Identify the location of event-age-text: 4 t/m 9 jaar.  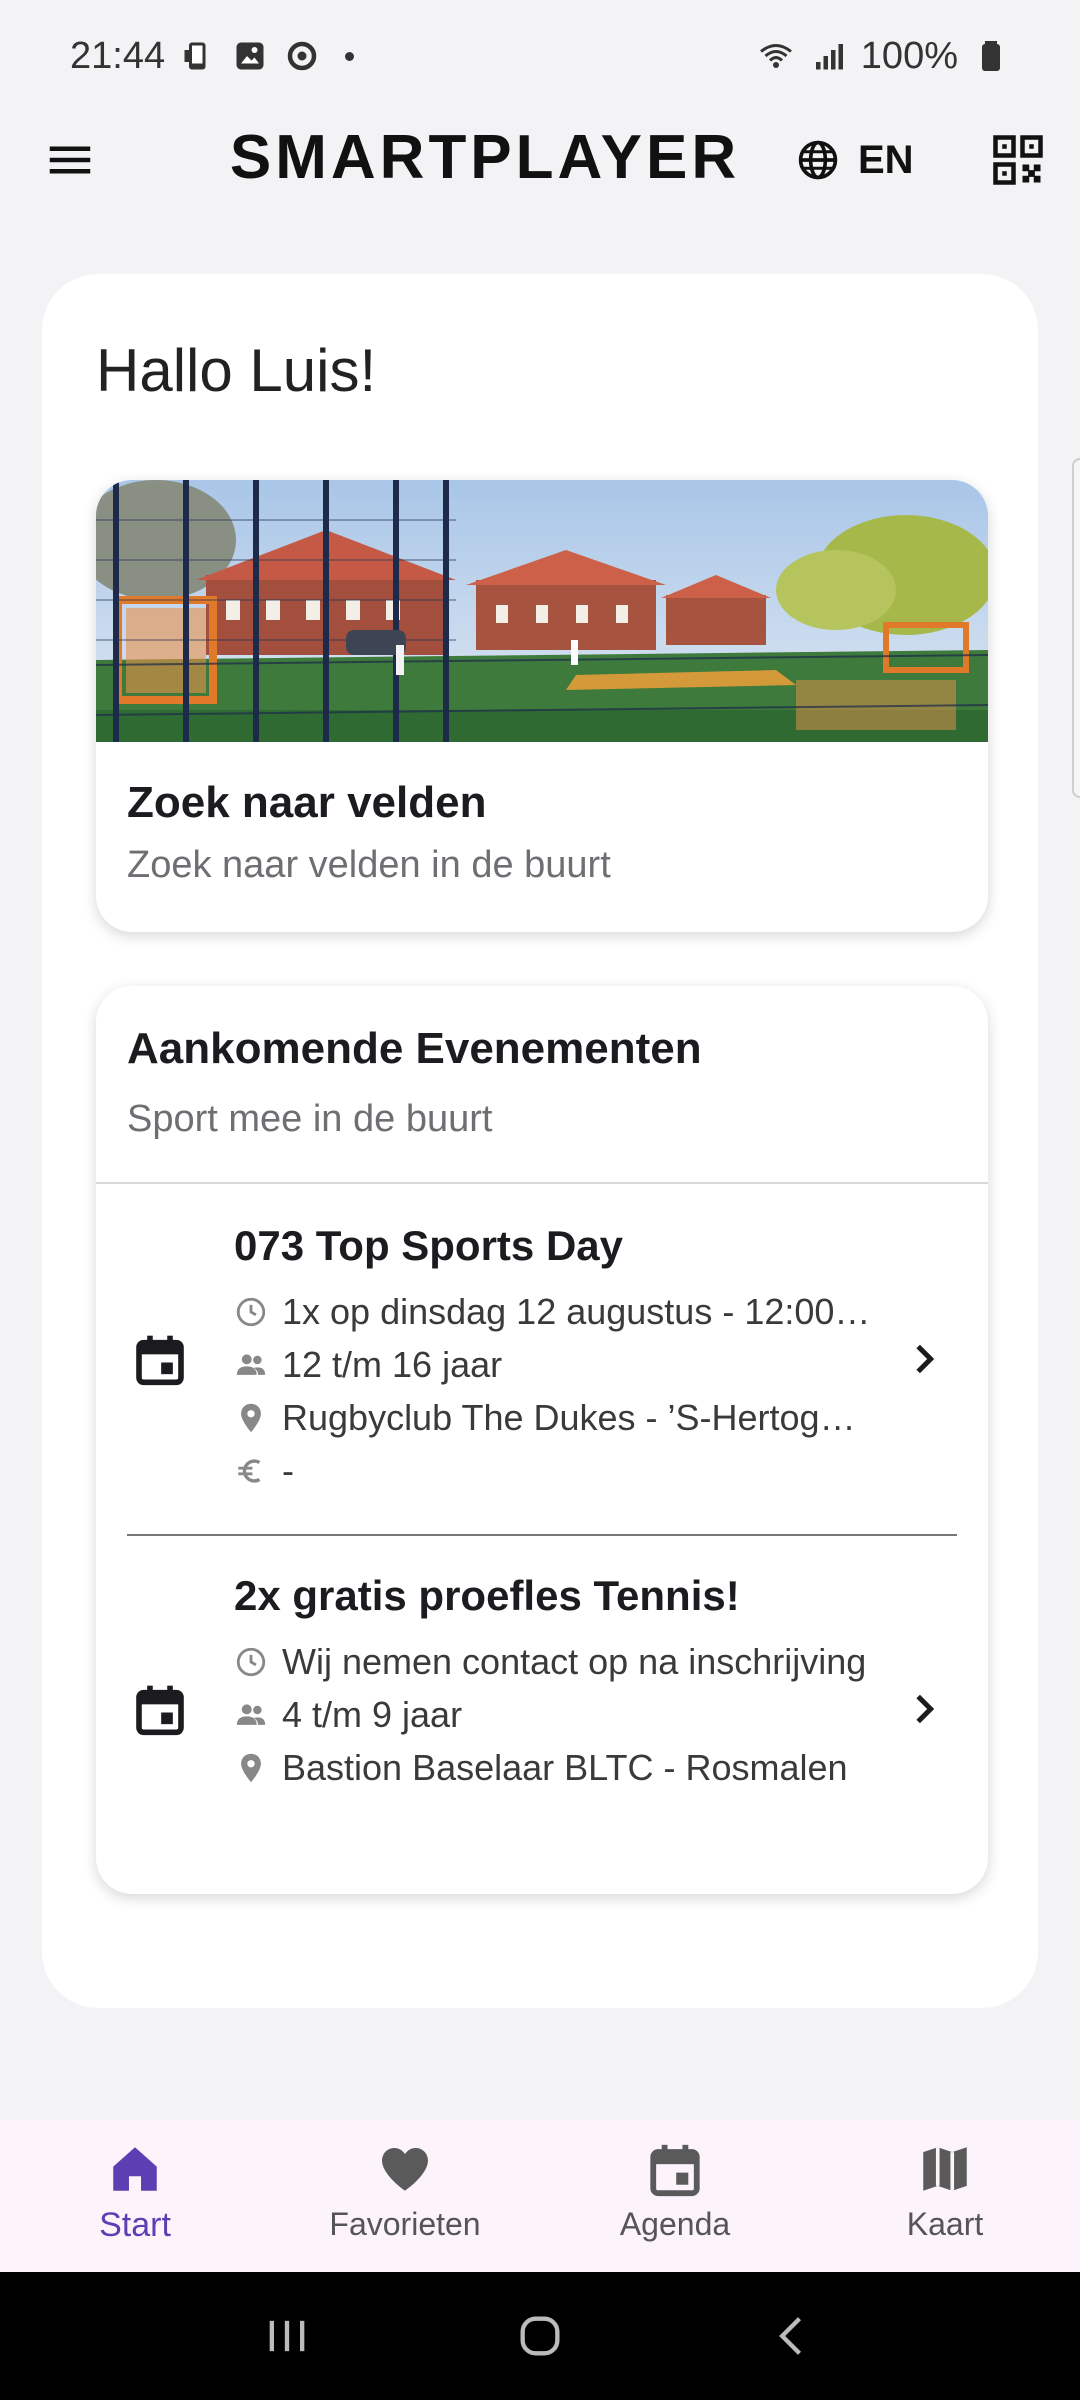
(372, 1714).